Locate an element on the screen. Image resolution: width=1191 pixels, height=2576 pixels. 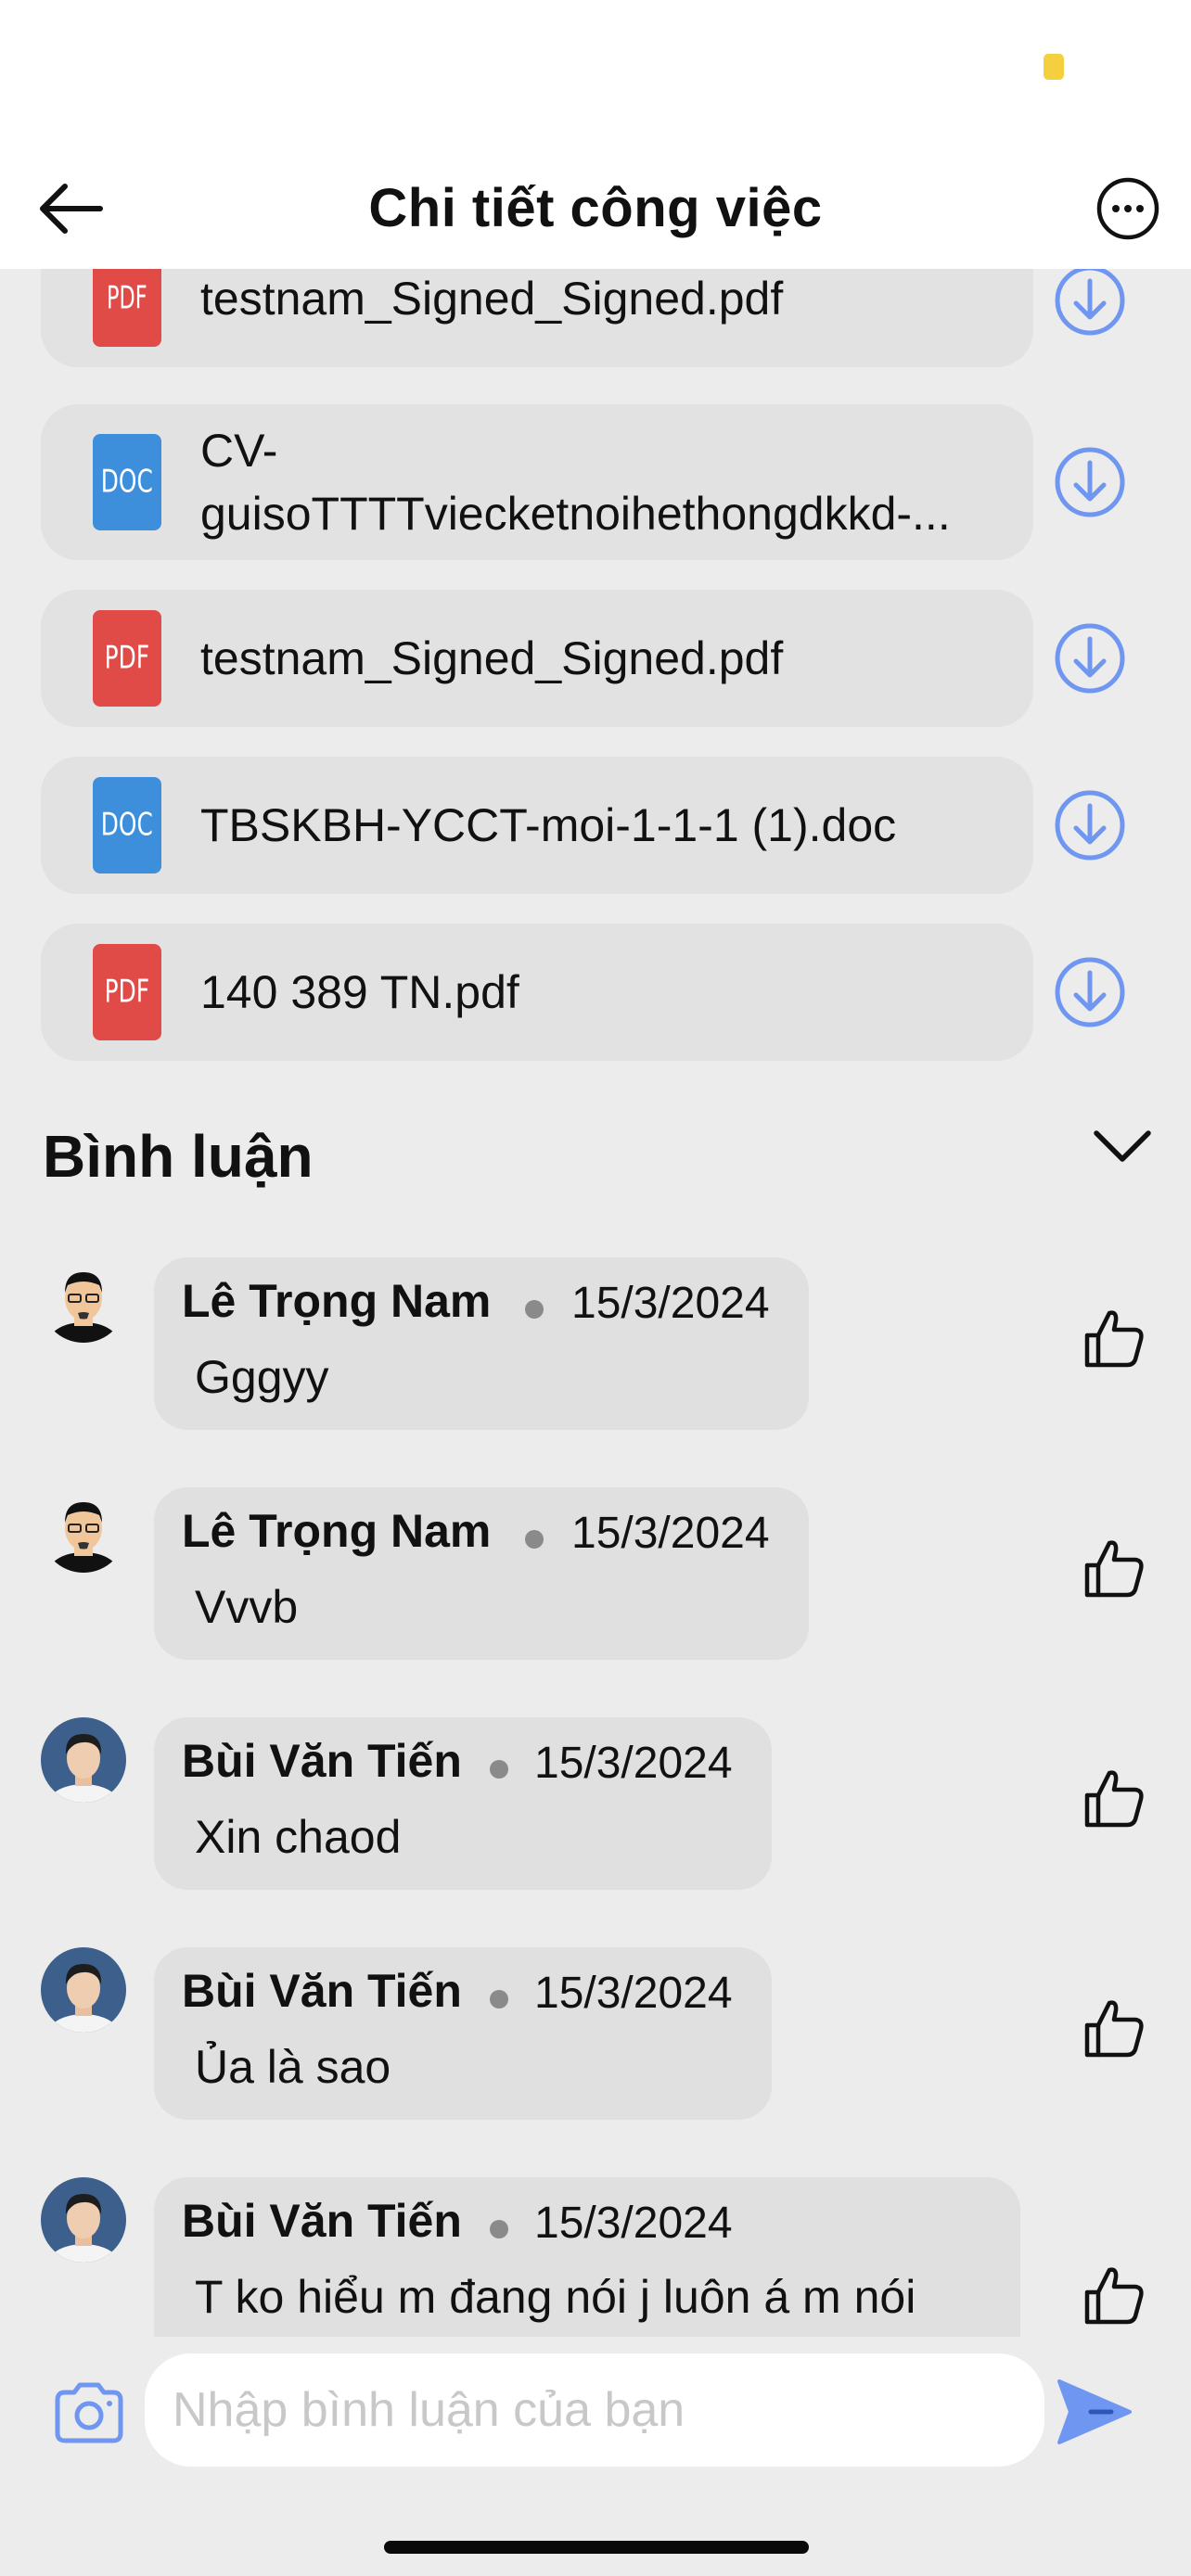
comment-text: Xin chaod is located at coordinates (298, 1837).